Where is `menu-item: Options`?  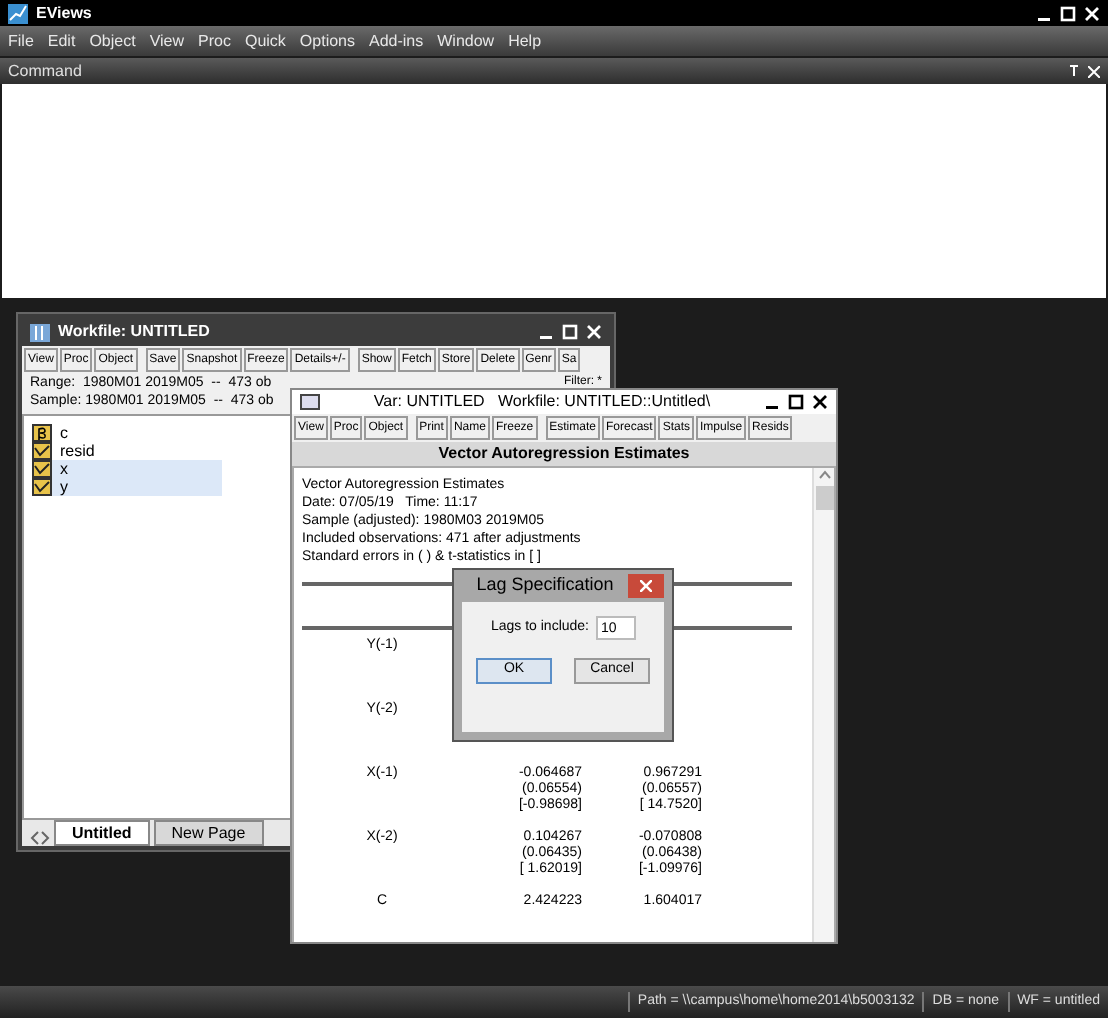
menu-item: Options is located at coordinates (327, 41).